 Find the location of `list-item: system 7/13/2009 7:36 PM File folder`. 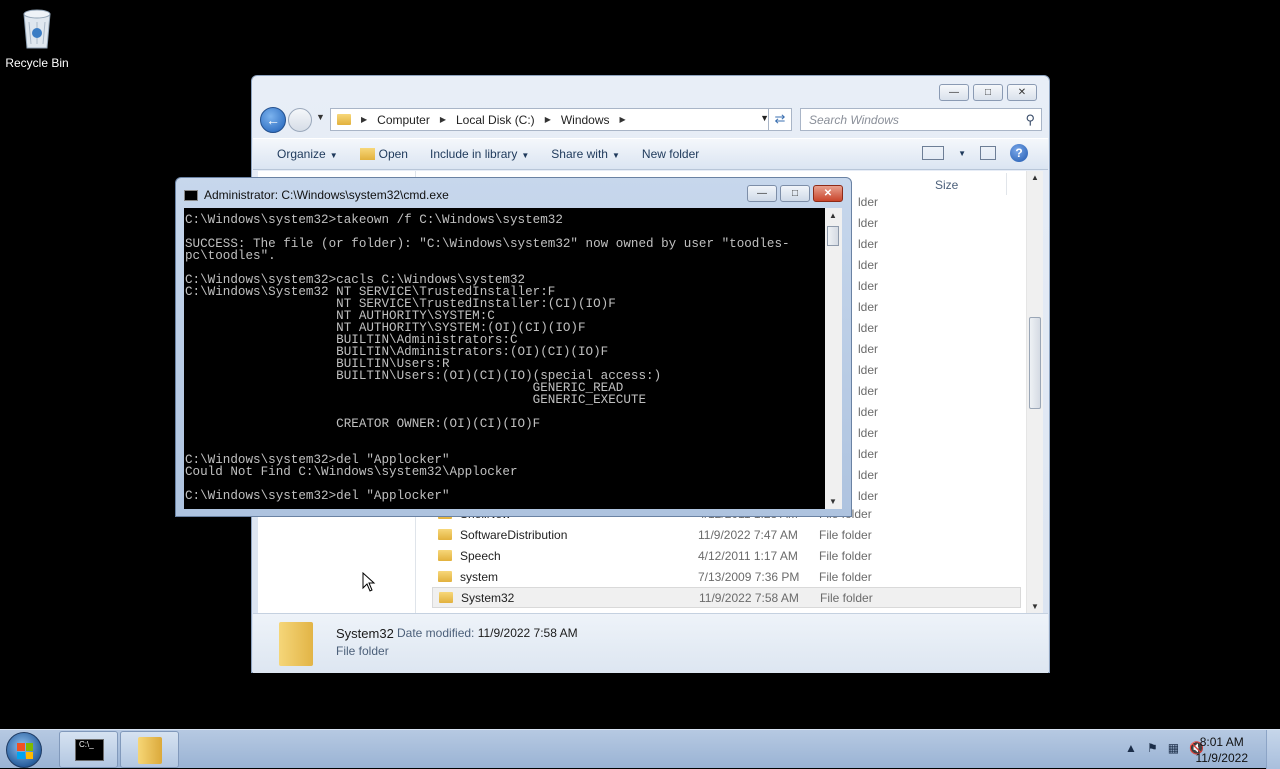

list-item: system 7/13/2009 7:36 PM File folder is located at coordinates (726, 576).